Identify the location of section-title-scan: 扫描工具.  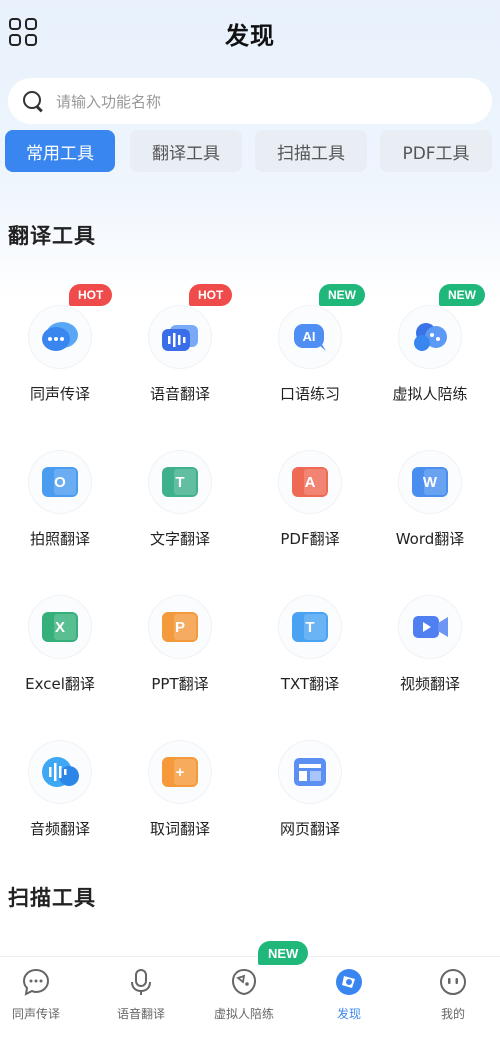
(52, 898).